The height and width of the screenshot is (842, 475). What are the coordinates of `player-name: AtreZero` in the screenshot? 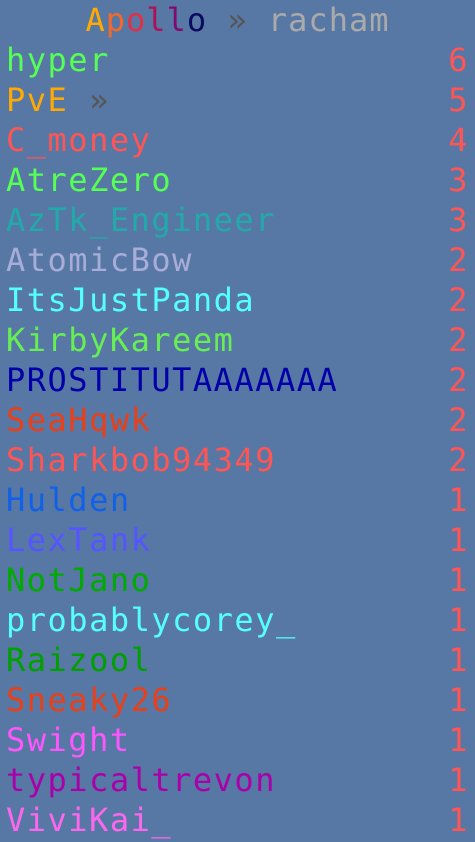 It's located at (89, 180).